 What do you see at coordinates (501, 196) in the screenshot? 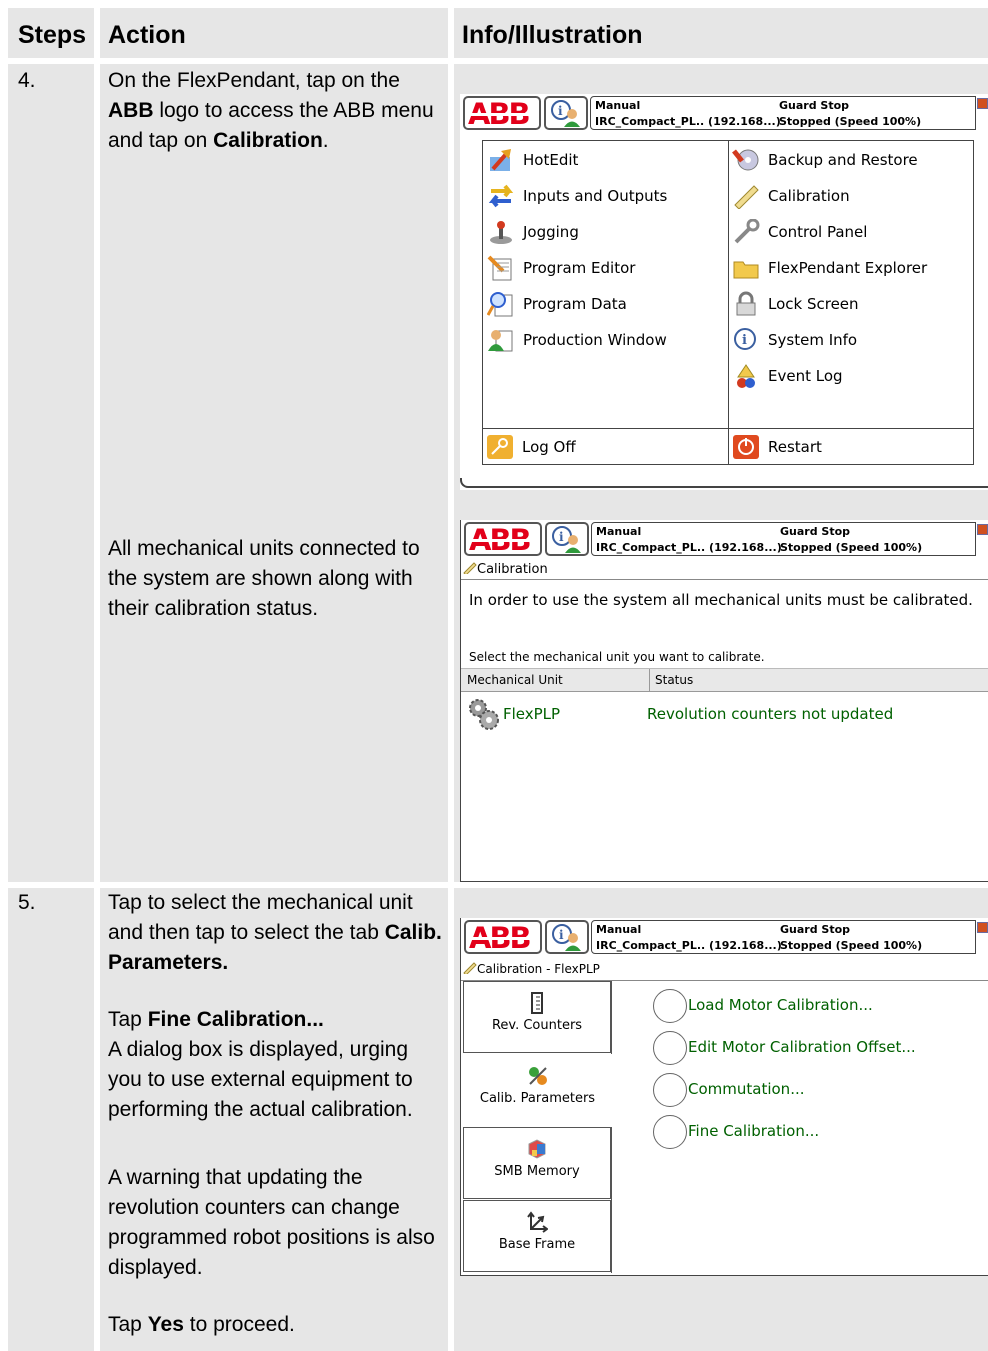
I see `inputs-outputs-icon` at bounding box center [501, 196].